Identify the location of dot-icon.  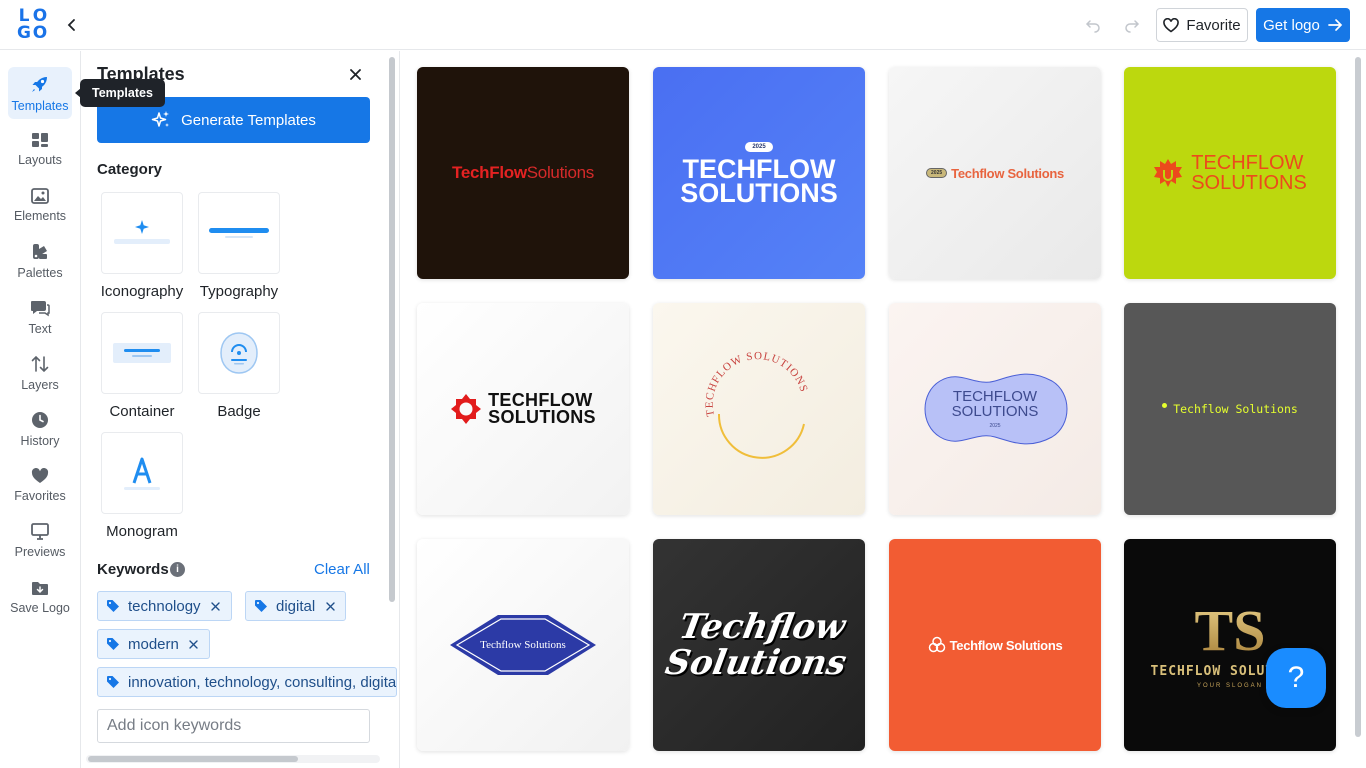
(1165, 405).